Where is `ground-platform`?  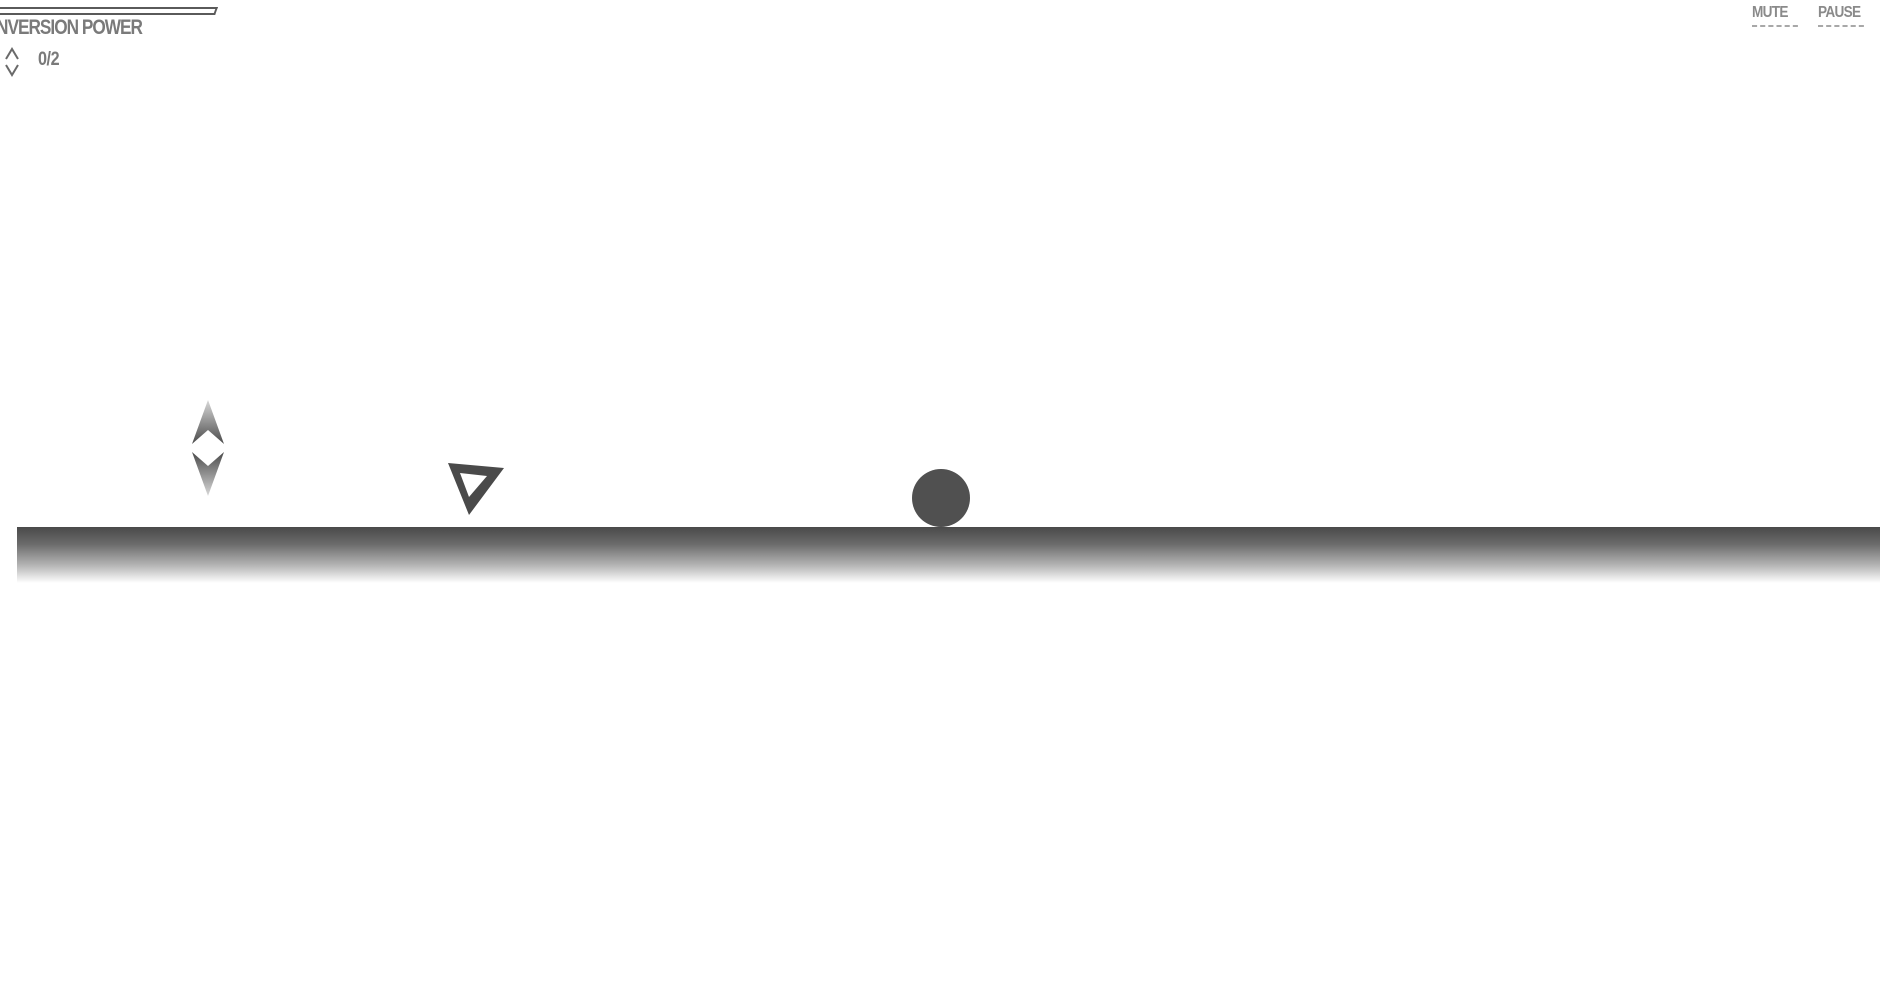
ground-platform is located at coordinates (948, 555).